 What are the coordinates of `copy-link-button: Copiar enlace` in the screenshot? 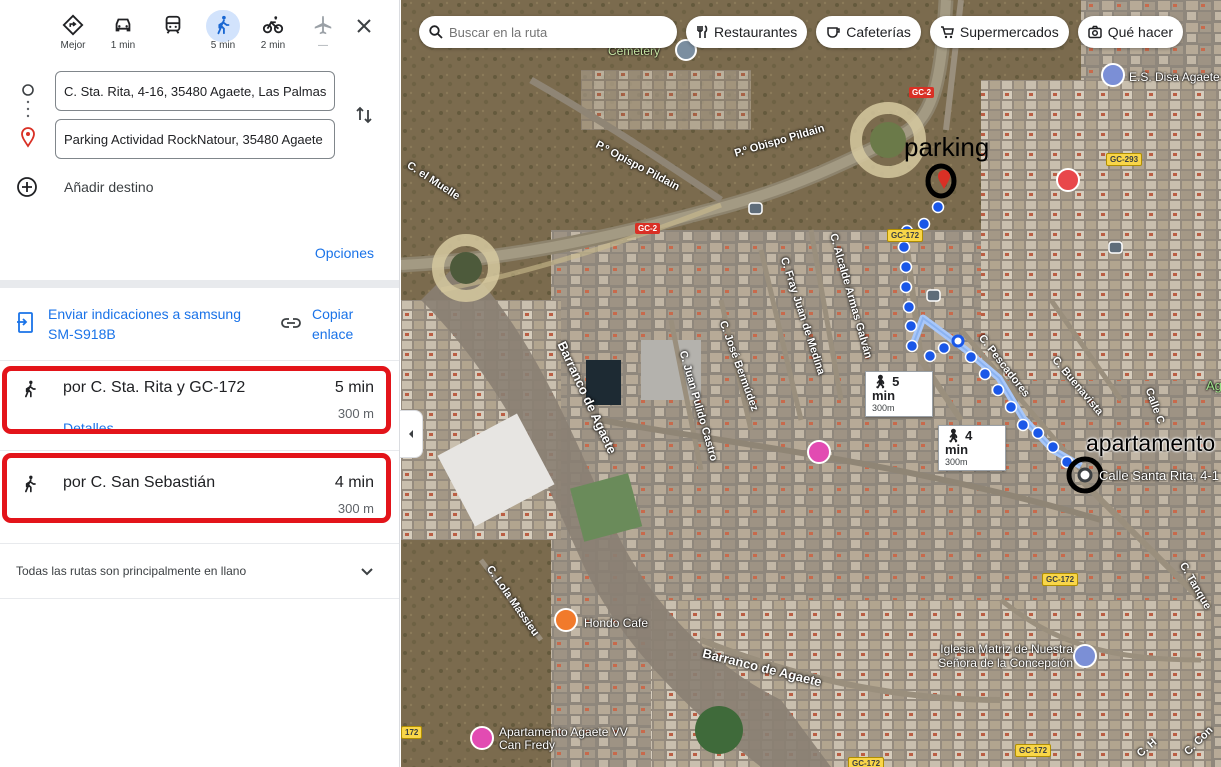 It's located at (326, 324).